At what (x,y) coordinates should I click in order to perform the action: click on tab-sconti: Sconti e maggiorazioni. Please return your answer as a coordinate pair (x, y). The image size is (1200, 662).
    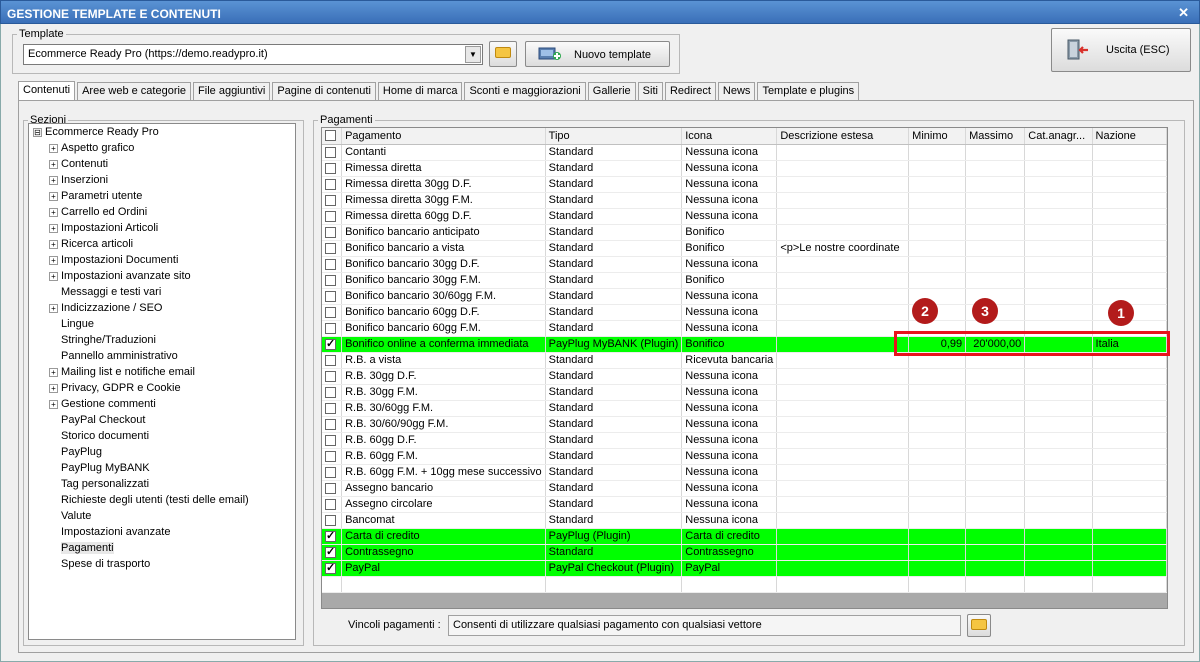
    Looking at the image, I should click on (525, 91).